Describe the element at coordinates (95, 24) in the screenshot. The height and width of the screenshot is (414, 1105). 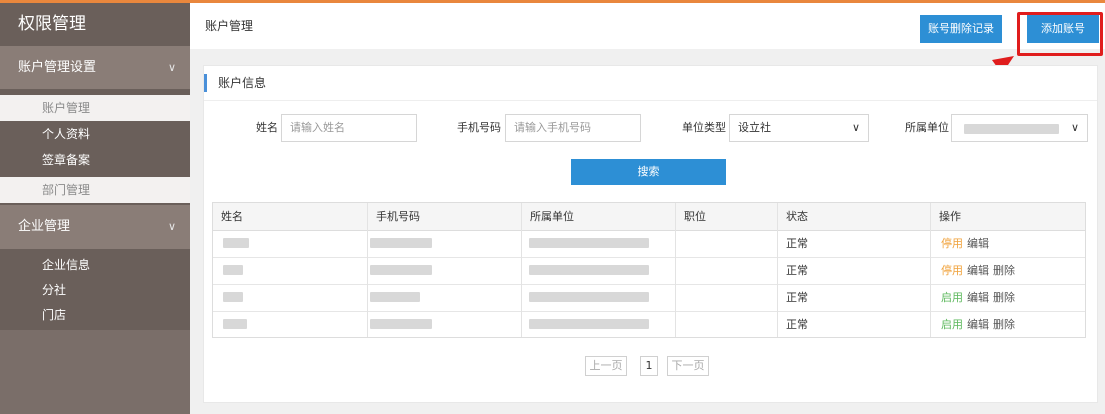
I see `sidebar-title: 权限管理` at that location.